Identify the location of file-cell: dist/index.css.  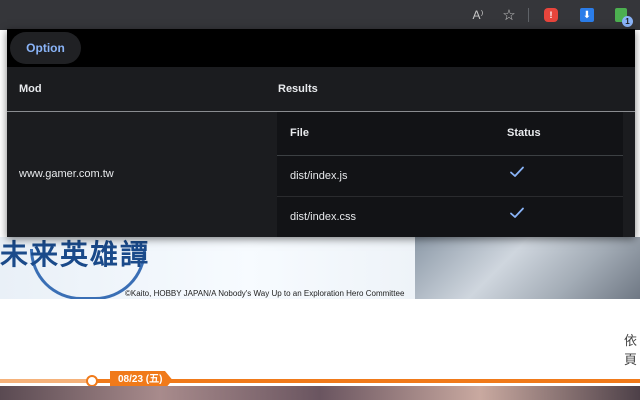
(323, 217).